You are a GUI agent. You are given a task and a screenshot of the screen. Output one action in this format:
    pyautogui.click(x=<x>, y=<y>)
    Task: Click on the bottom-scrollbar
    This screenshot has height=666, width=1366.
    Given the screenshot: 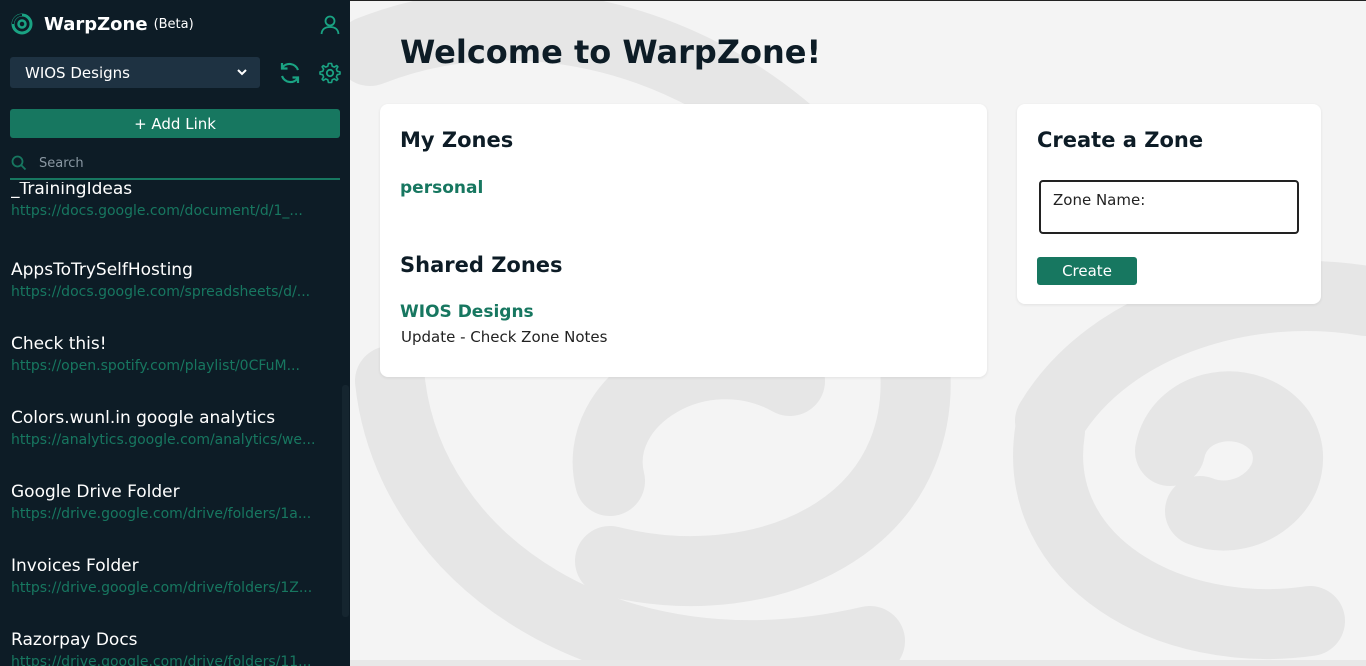 What is the action you would take?
    pyautogui.click(x=858, y=663)
    